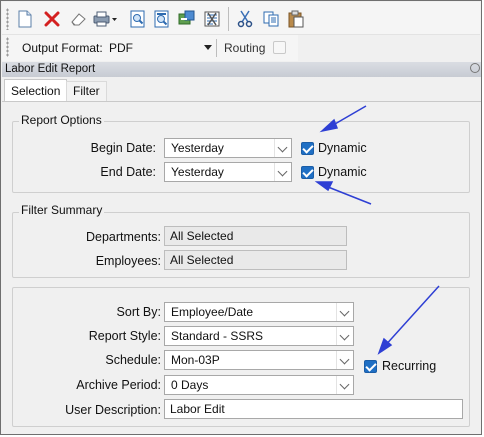  What do you see at coordinates (411, 317) in the screenshot?
I see `annotation-arrow-recurring` at bounding box center [411, 317].